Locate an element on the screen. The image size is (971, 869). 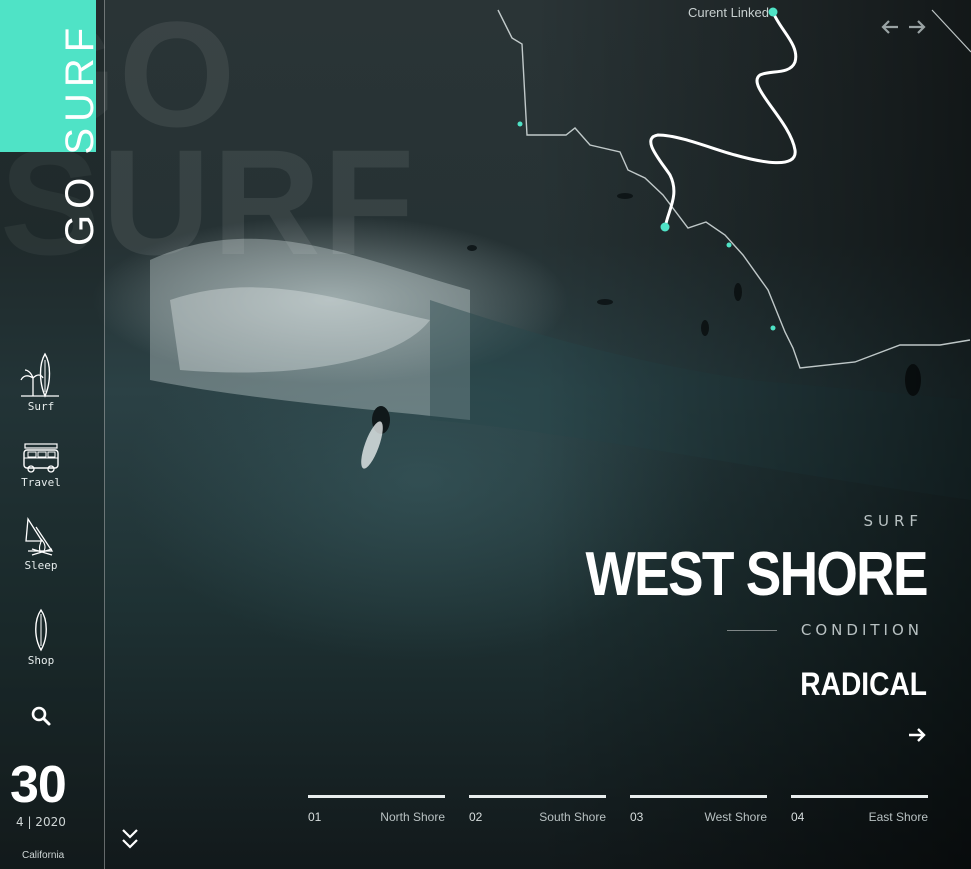
condition-divider is located at coordinates (752, 630).